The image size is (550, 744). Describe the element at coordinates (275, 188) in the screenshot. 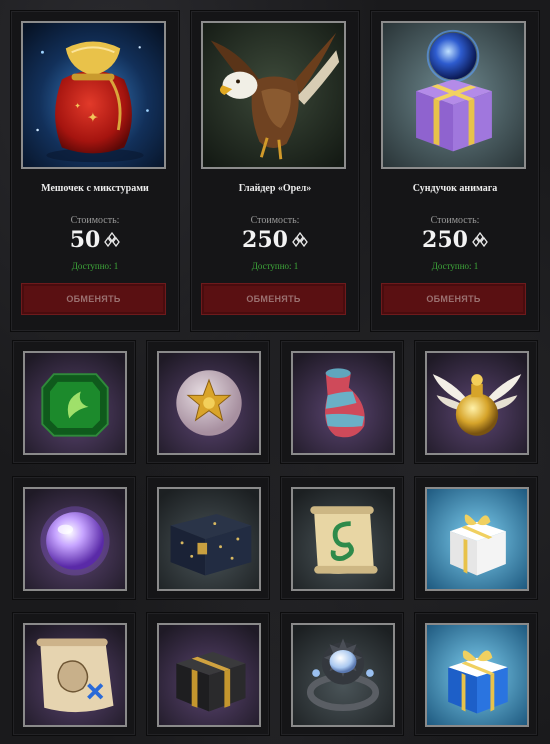

I see `item-name: Глайдер «Орел»` at that location.